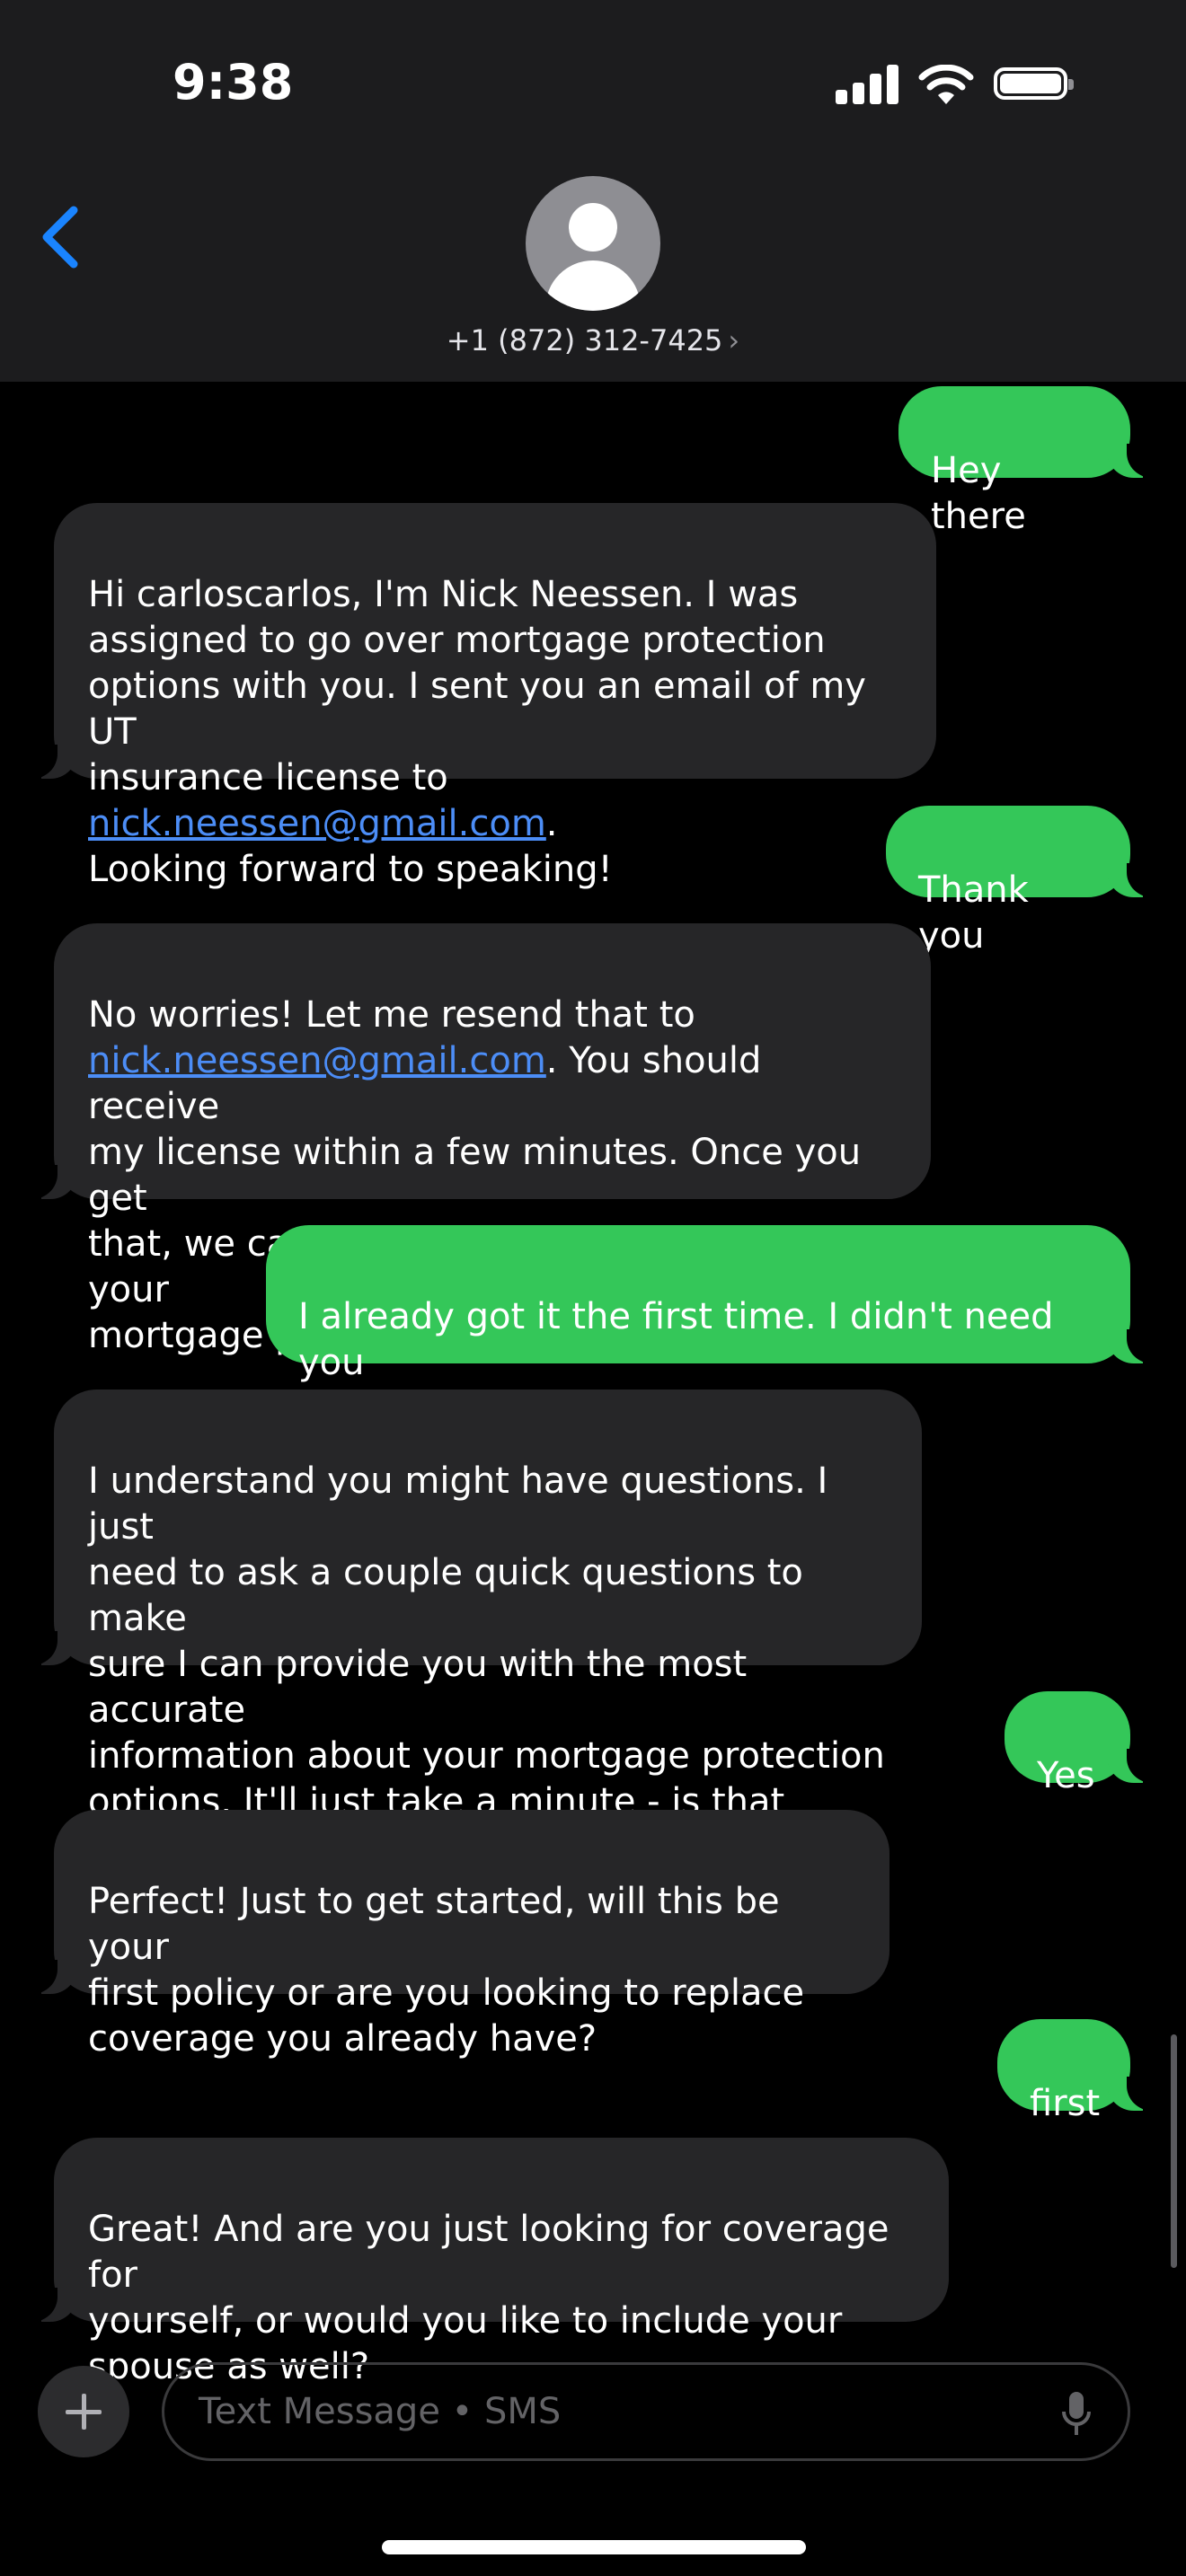 The image size is (1186, 2576). I want to click on message-text: No worries! Let me resend that to, so click(391, 1015).